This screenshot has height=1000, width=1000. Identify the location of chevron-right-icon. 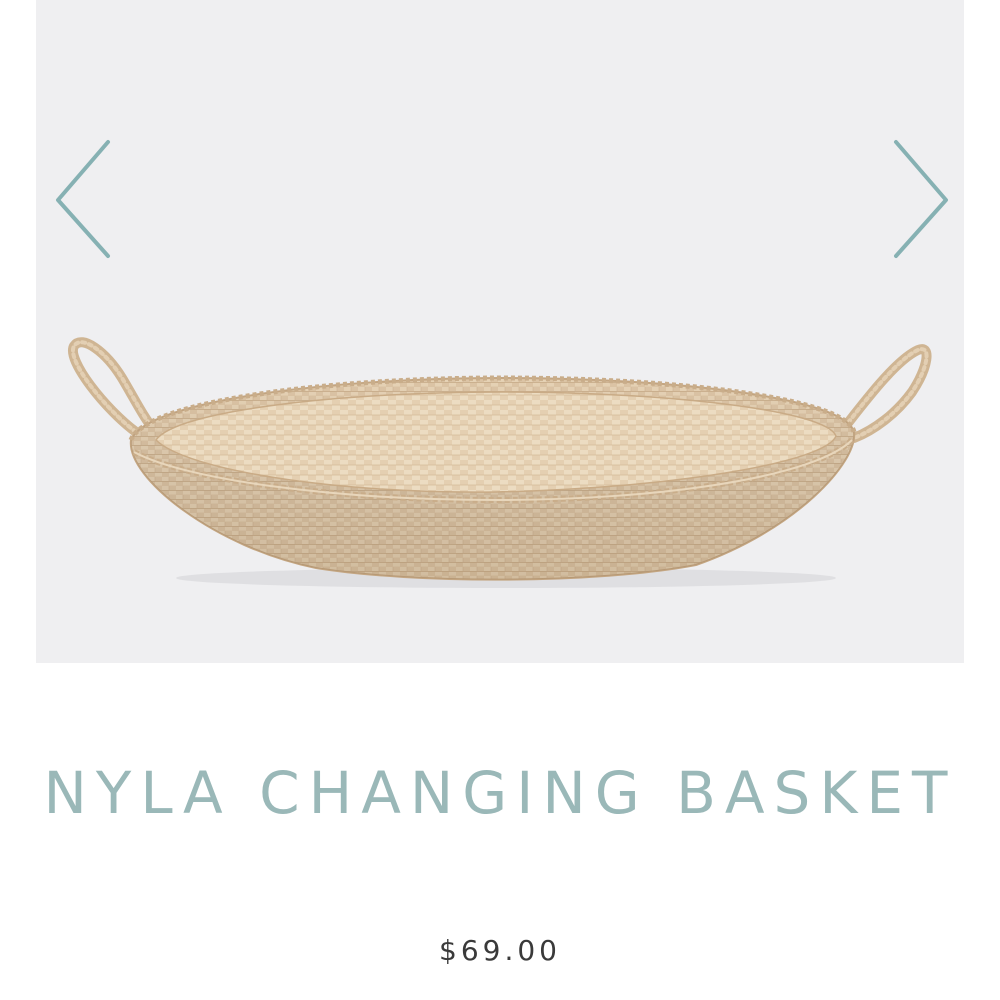
(921, 199).